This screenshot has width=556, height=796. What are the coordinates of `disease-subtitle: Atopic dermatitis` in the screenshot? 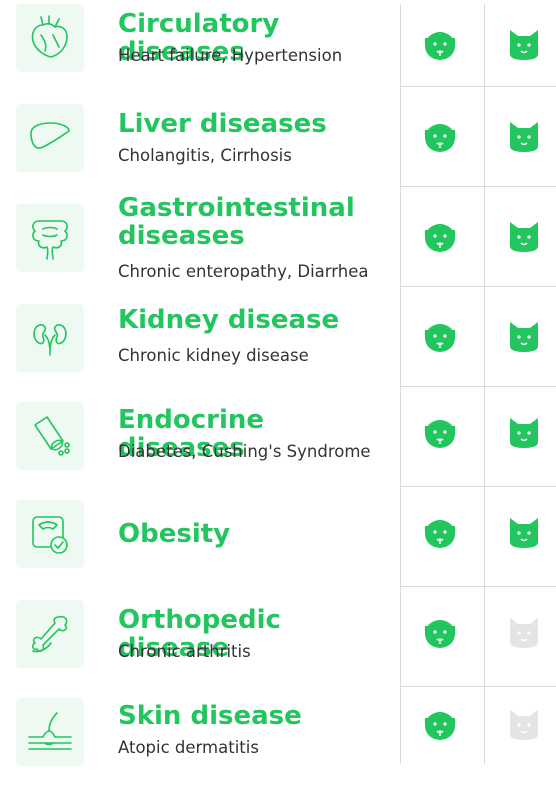 It's located at (188, 747).